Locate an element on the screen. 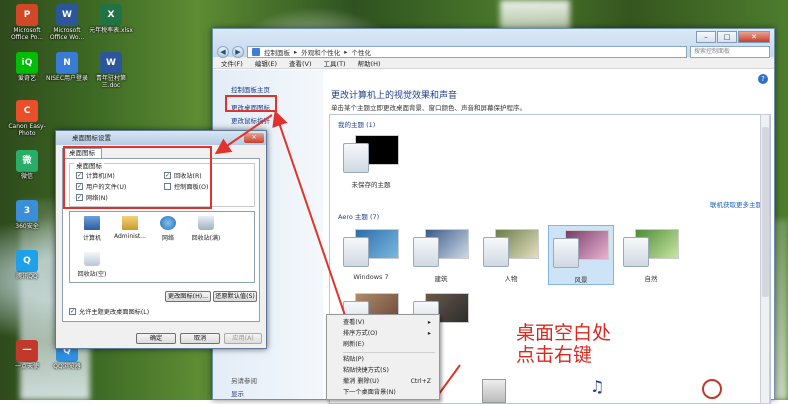 The width and height of the screenshot is (788, 404). menu-item-sort: 排序方式(O) ▸ is located at coordinates (389, 334).